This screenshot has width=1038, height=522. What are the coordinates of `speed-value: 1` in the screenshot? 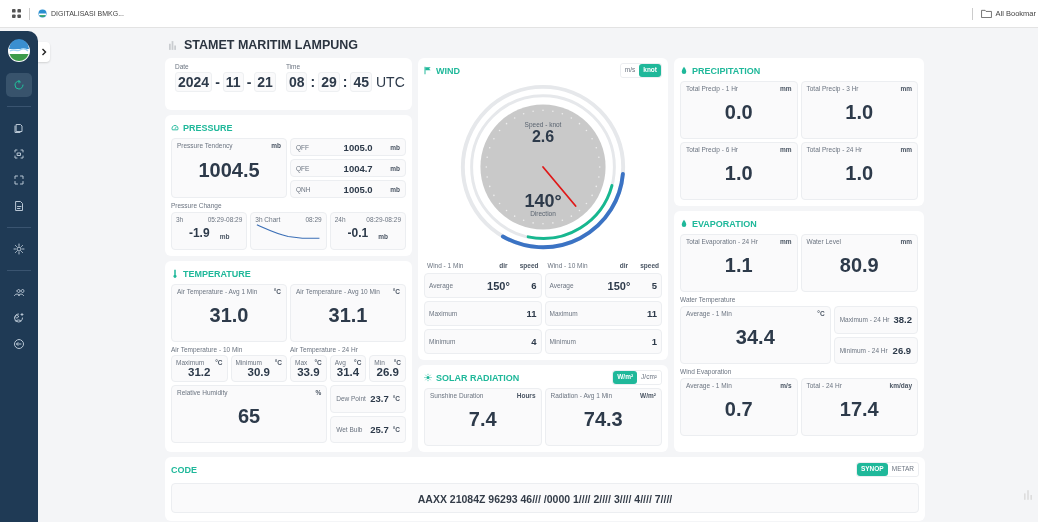 It's located at (653, 341).